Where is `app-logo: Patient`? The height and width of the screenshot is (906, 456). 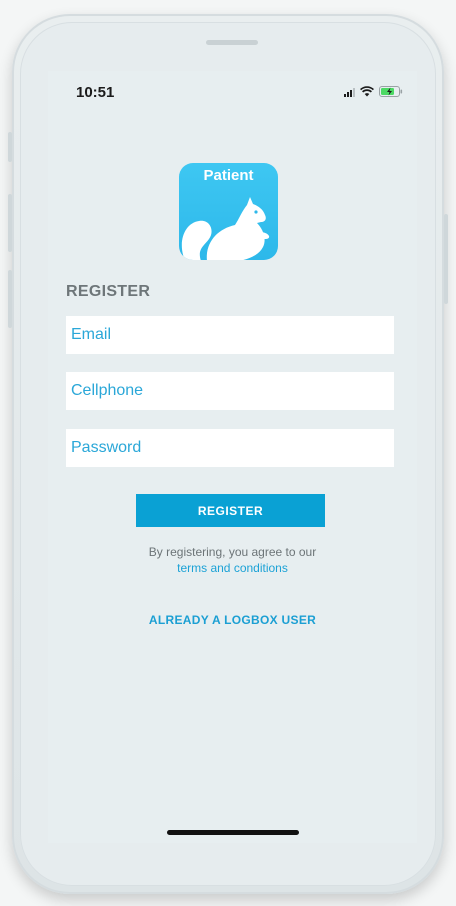 app-logo: Patient is located at coordinates (228, 211).